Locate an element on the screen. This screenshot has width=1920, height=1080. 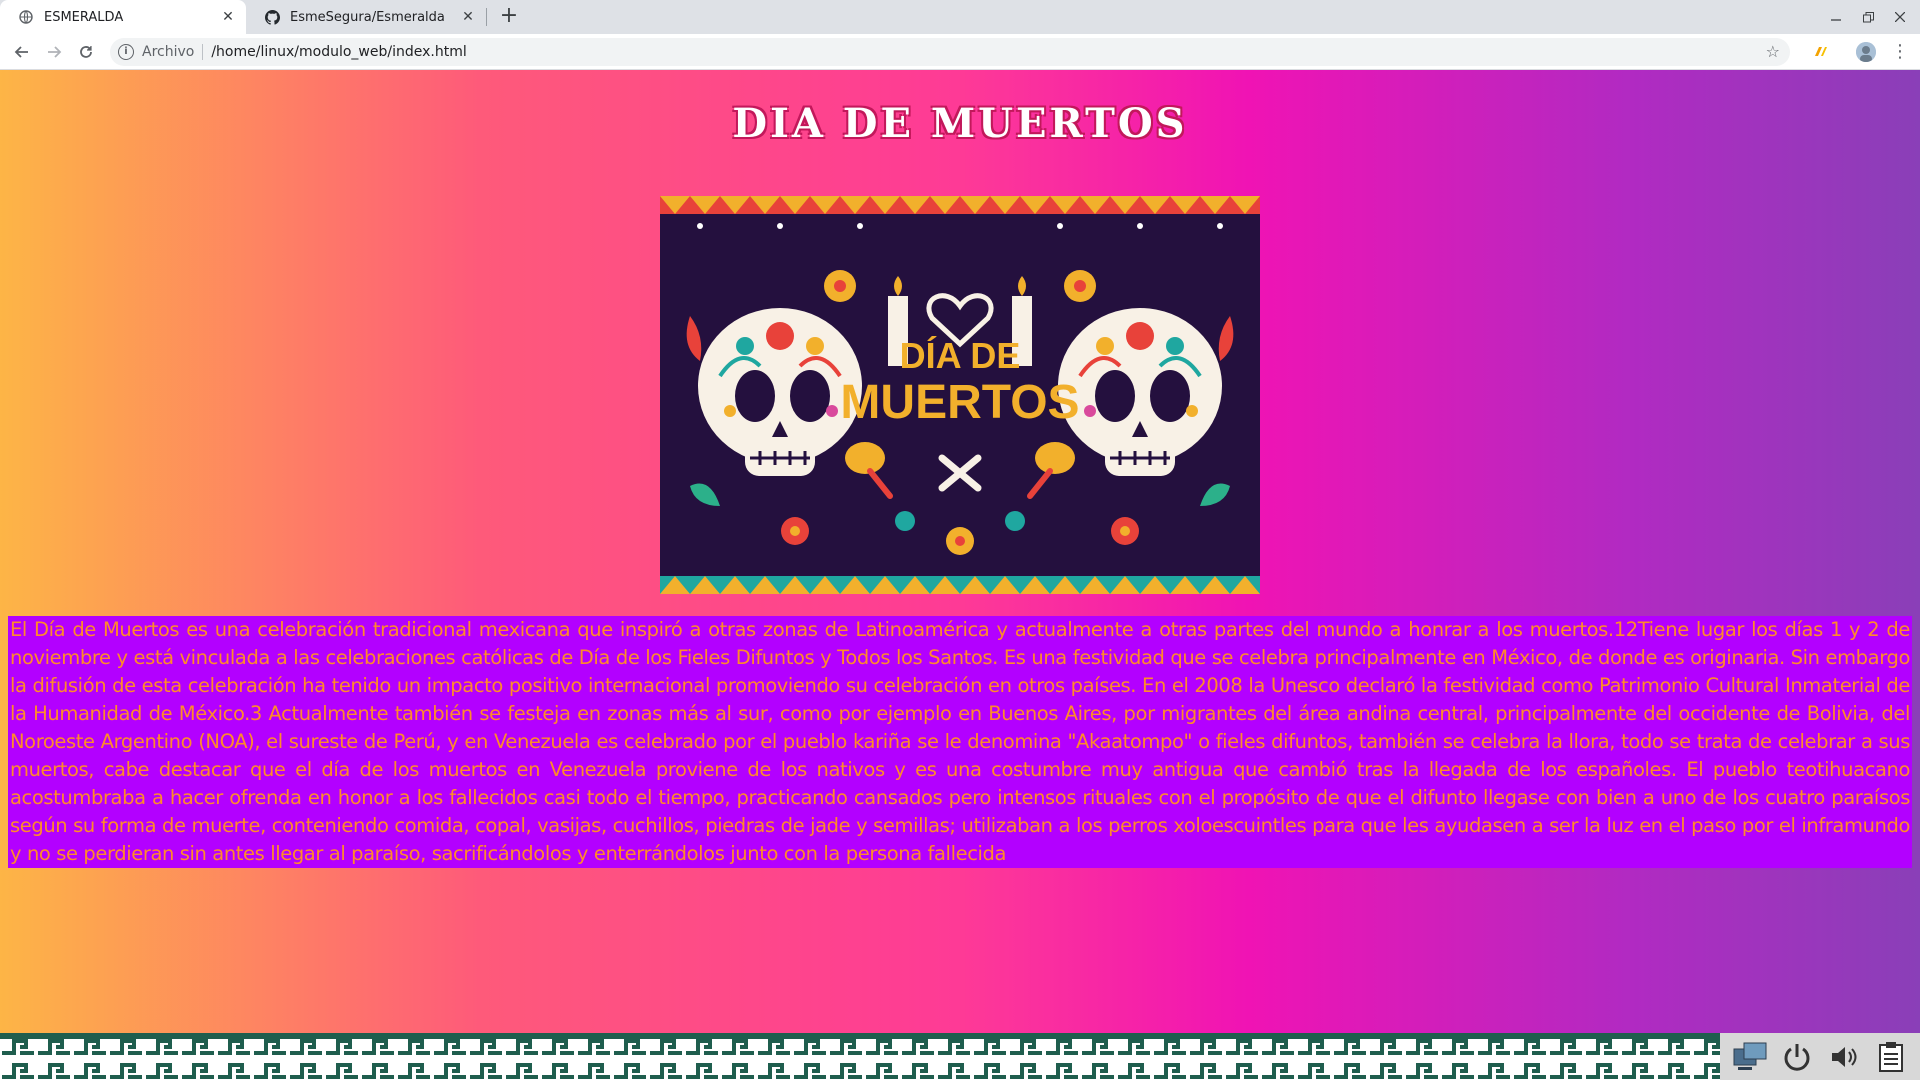
tab-esmeralda: ESMERALDA ✕ is located at coordinates (123, 17).